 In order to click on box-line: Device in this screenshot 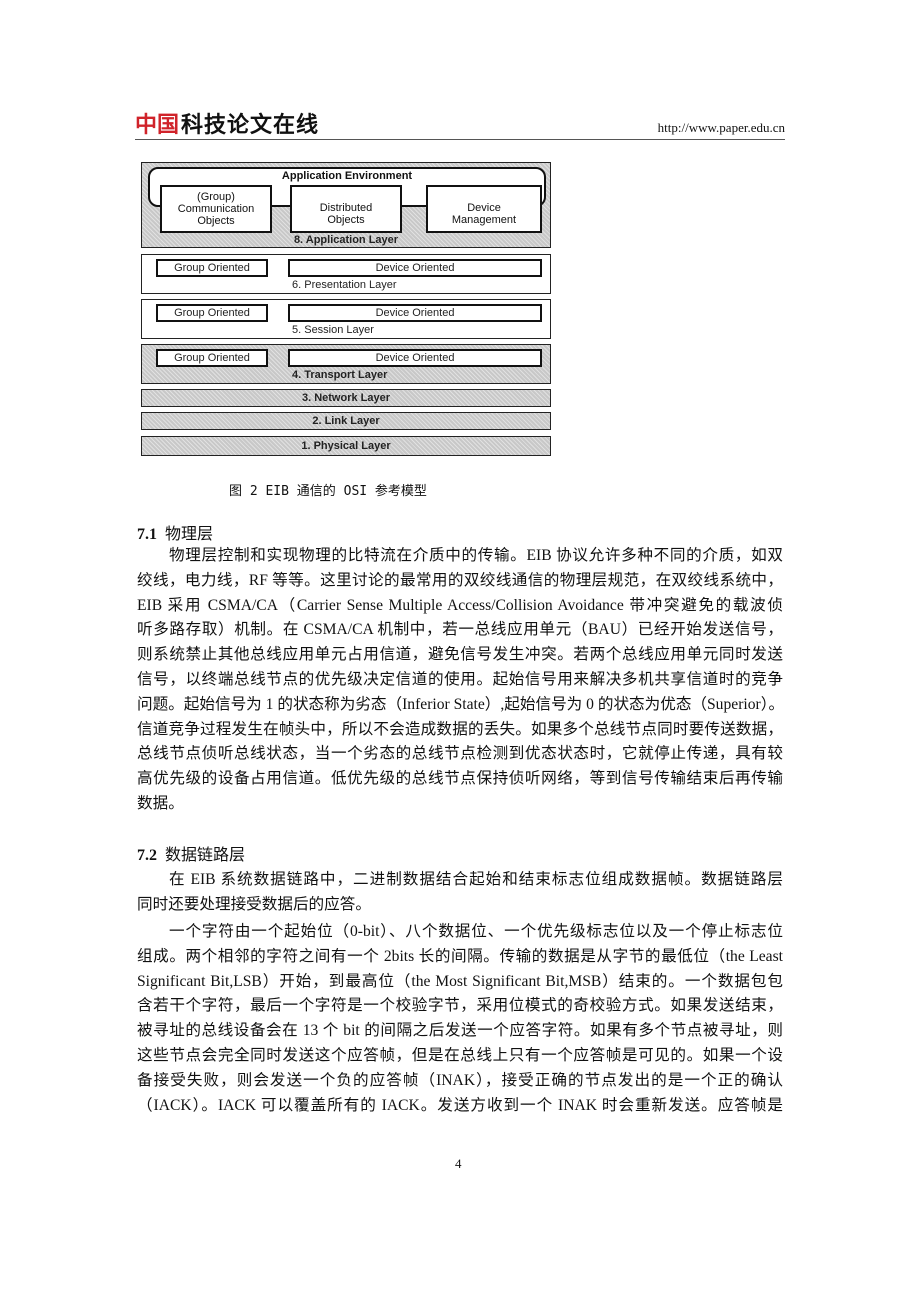, I will do `click(484, 208)`.